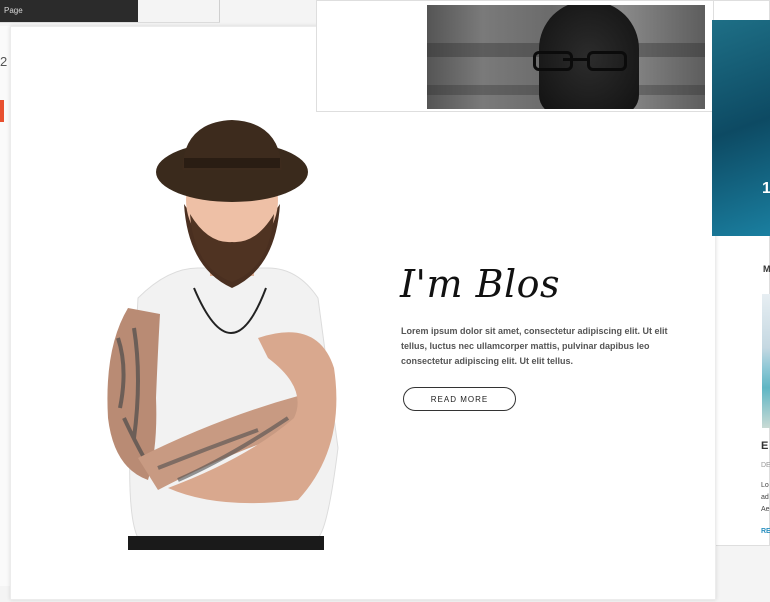 The image size is (770, 602). Describe the element at coordinates (765, 497) in the screenshot. I see `right-card-excerpt-line: ad` at that location.